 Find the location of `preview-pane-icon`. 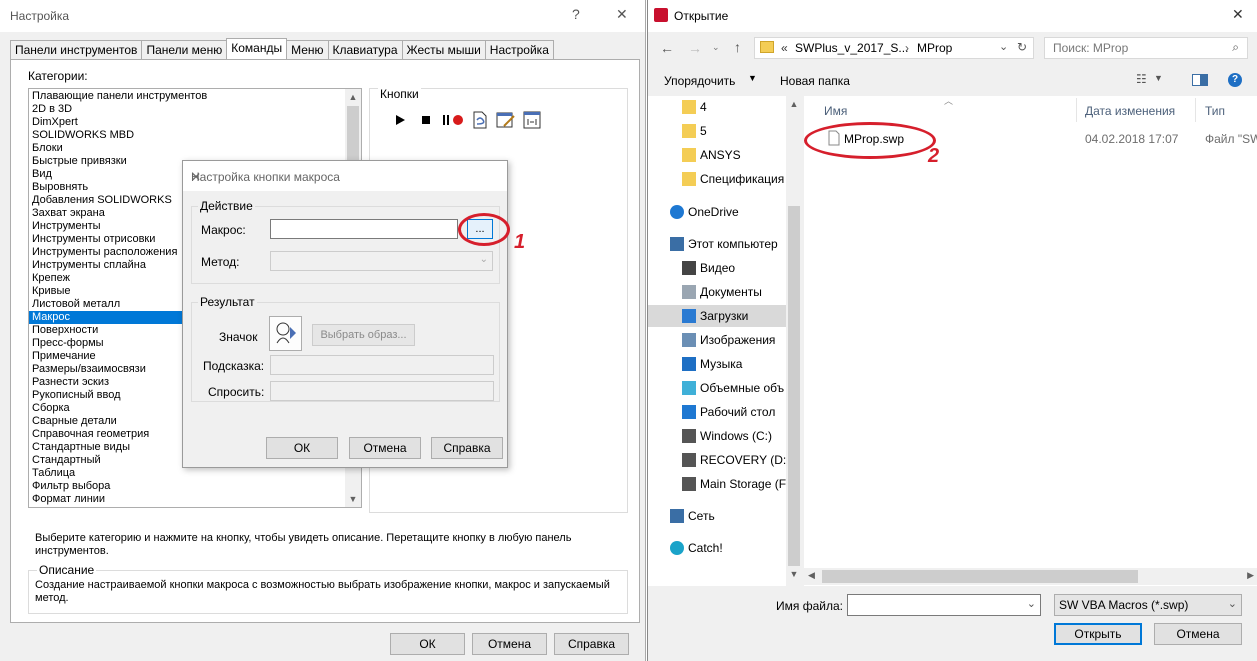

preview-pane-icon is located at coordinates (1200, 80).